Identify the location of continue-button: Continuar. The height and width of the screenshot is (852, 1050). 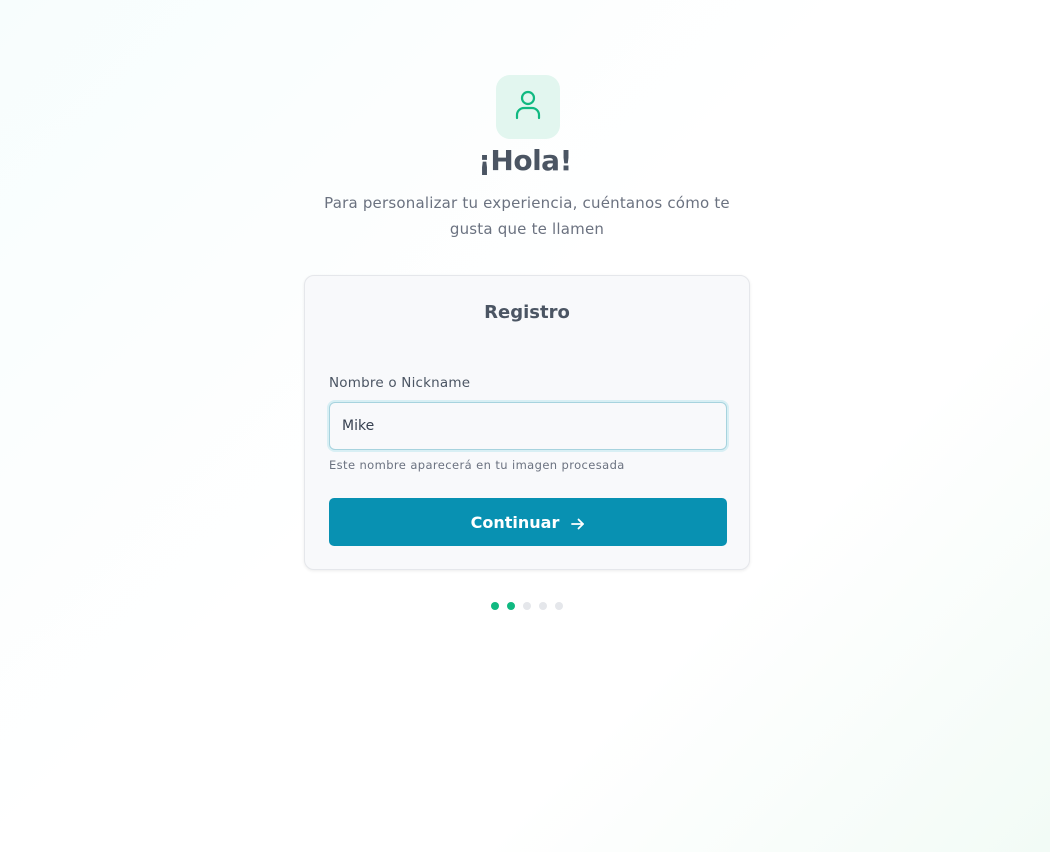
(528, 522).